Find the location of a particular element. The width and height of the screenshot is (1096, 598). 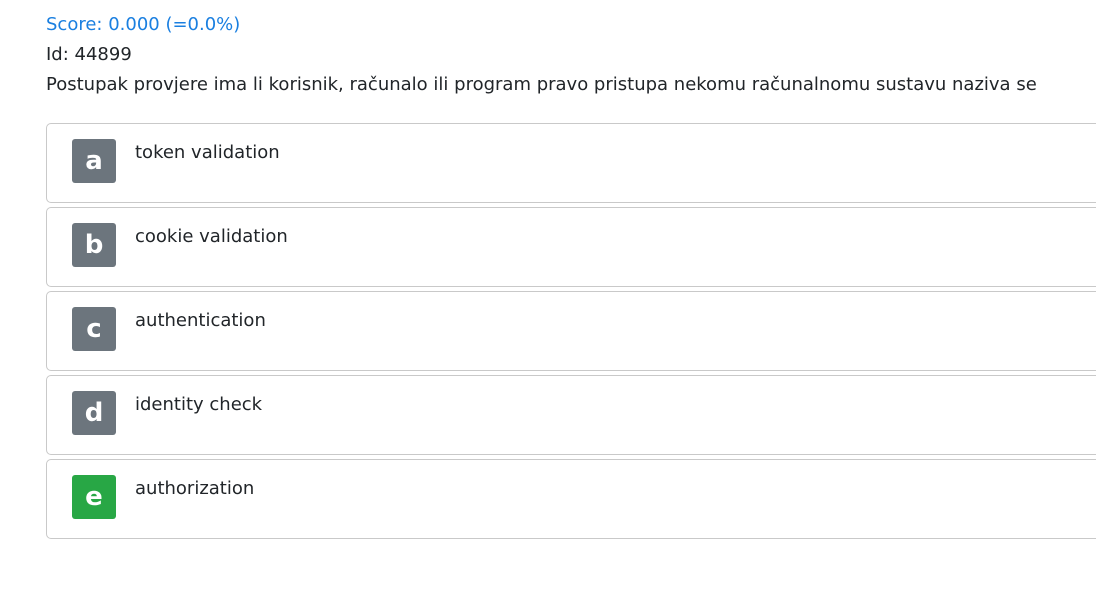

answer-letter-badge-correct: e is located at coordinates (94, 497).